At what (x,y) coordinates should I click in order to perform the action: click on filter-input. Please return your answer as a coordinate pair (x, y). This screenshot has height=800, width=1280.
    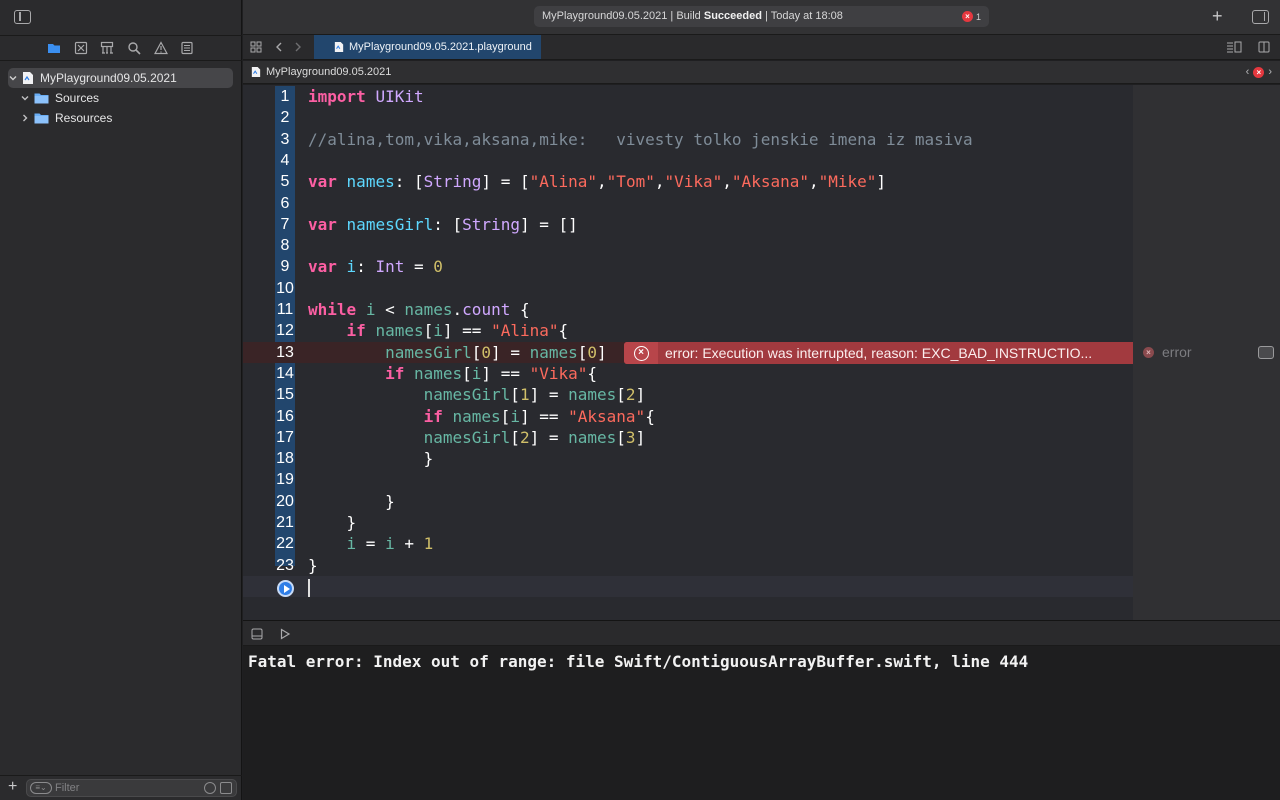
    Looking at the image, I should click on (125, 788).